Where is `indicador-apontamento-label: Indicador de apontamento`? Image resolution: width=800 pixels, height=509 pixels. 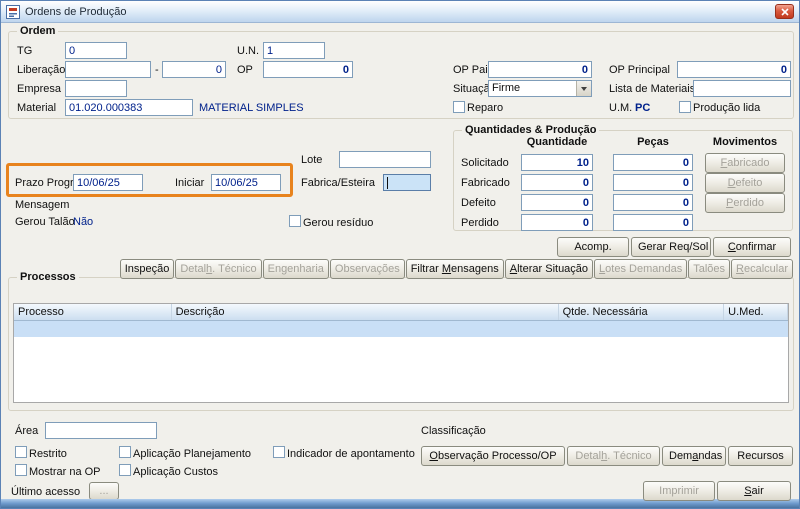 indicador-apontamento-label: Indicador de apontamento is located at coordinates (351, 454).